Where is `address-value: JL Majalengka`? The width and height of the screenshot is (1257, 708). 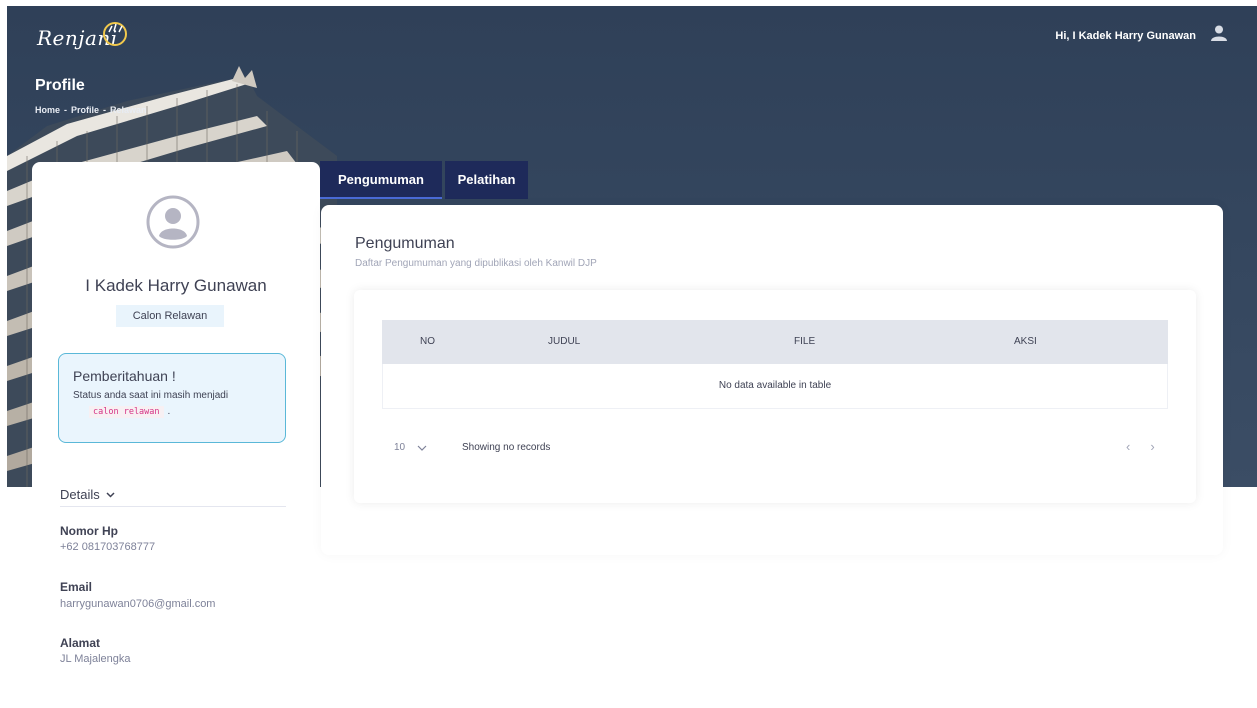 address-value: JL Majalengka is located at coordinates (95, 659).